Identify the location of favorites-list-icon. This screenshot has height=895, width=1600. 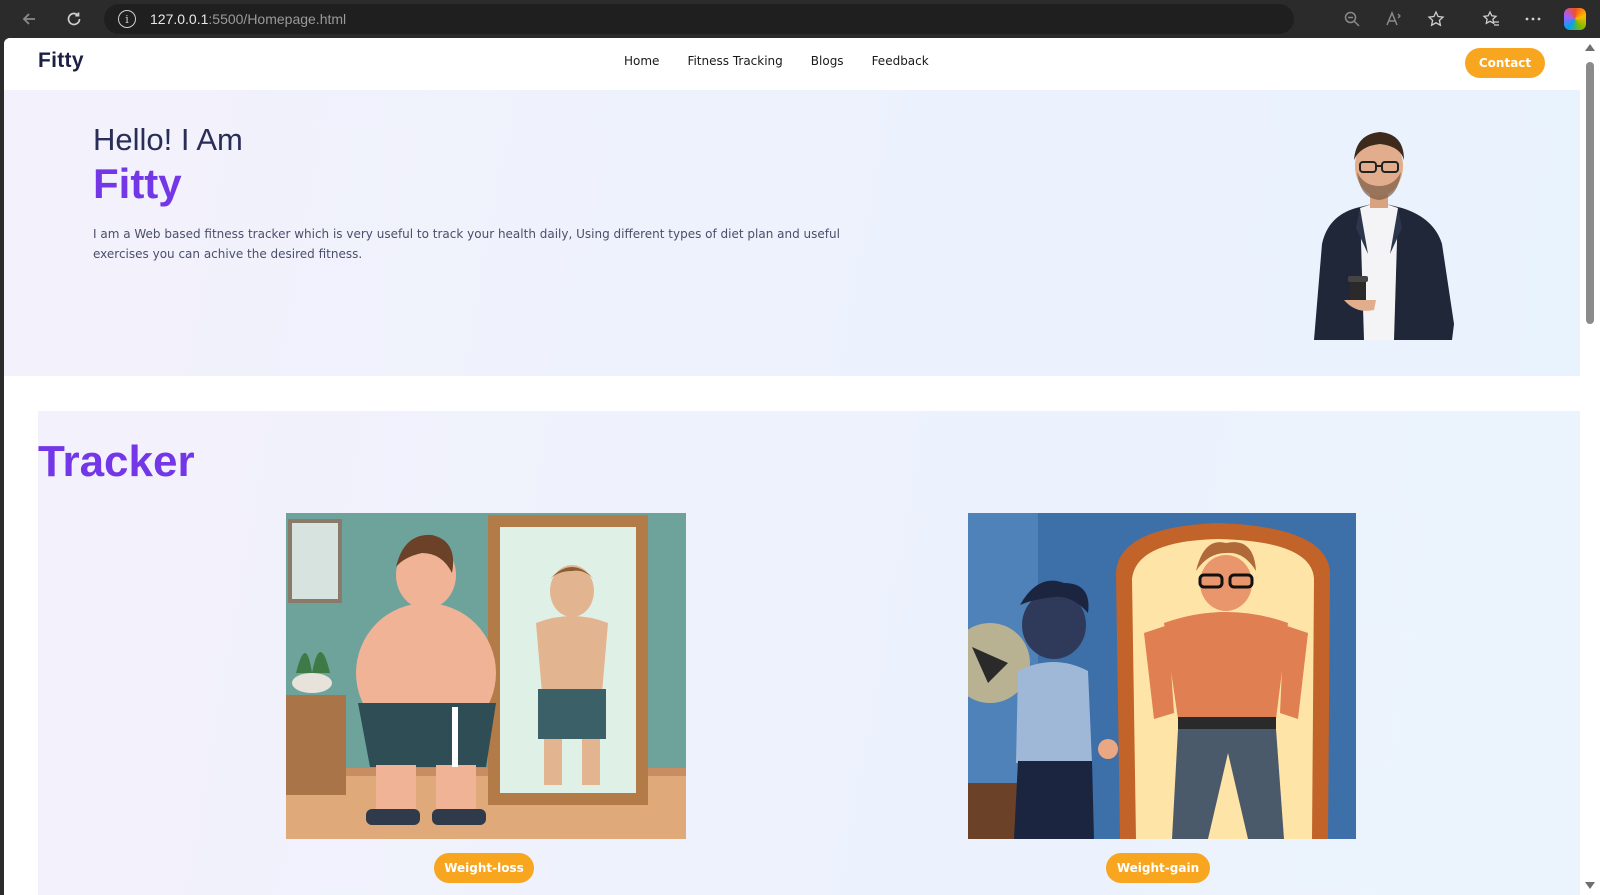
(1491, 19).